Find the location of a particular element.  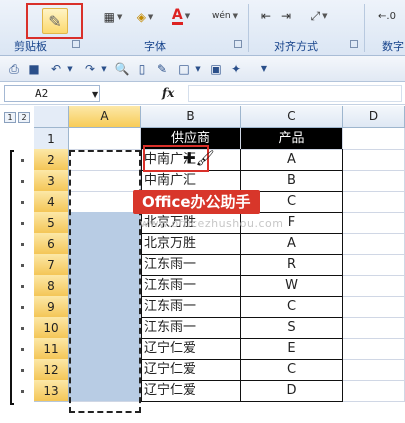

column-header-b: B is located at coordinates (191, 117).